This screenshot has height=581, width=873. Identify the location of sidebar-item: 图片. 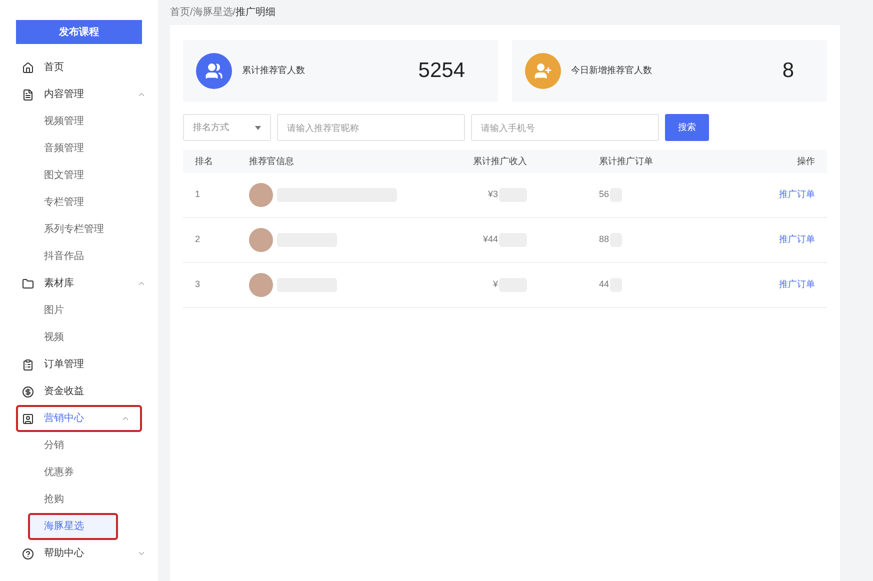
(79, 310).